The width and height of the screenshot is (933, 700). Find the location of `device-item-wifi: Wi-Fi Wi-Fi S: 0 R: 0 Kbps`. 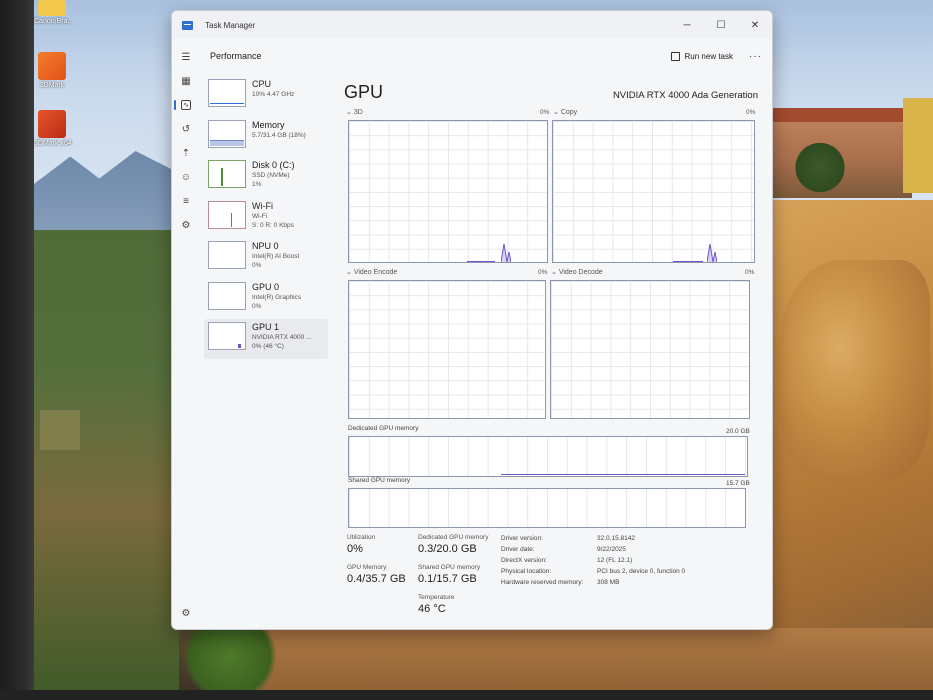

device-item-wifi: Wi-Fi Wi-Fi S: 0 R: 0 Kbps is located at coordinates (266, 218).